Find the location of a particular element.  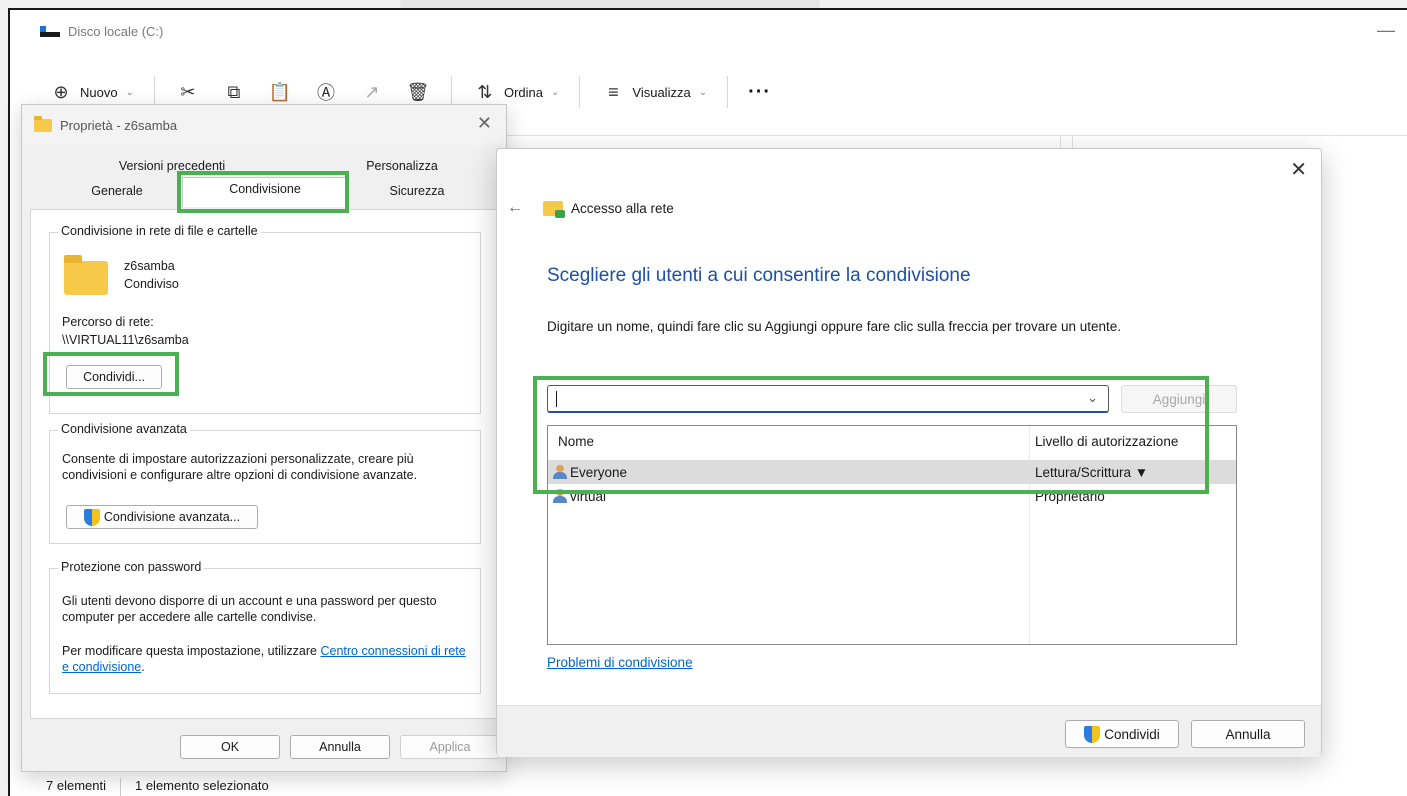

drive-icon is located at coordinates (50, 31).